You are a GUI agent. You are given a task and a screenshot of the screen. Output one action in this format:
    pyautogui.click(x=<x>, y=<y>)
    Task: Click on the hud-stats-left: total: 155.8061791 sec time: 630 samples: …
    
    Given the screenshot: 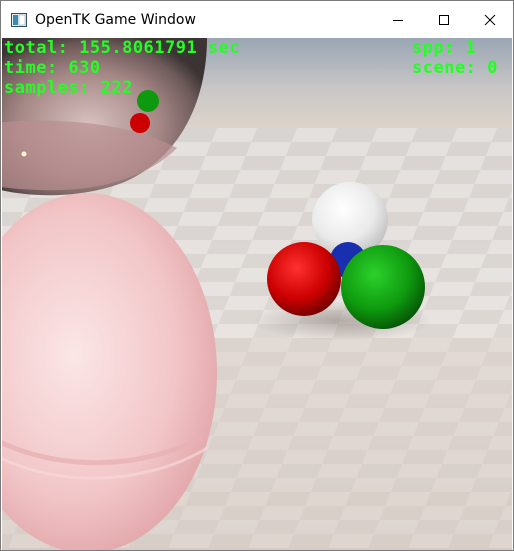 What is the action you would take?
    pyautogui.click(x=122, y=68)
    